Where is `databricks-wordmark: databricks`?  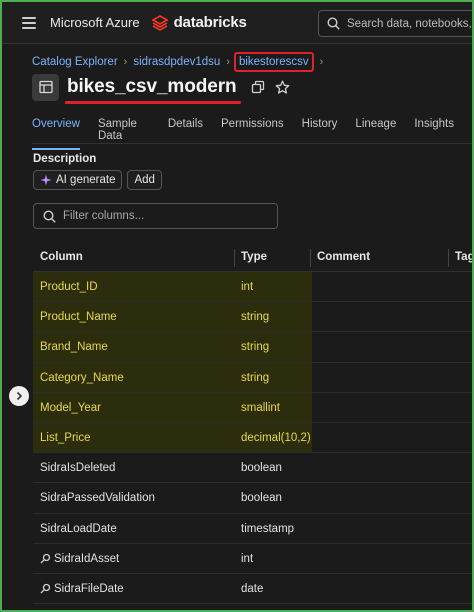 databricks-wordmark: databricks is located at coordinates (210, 22).